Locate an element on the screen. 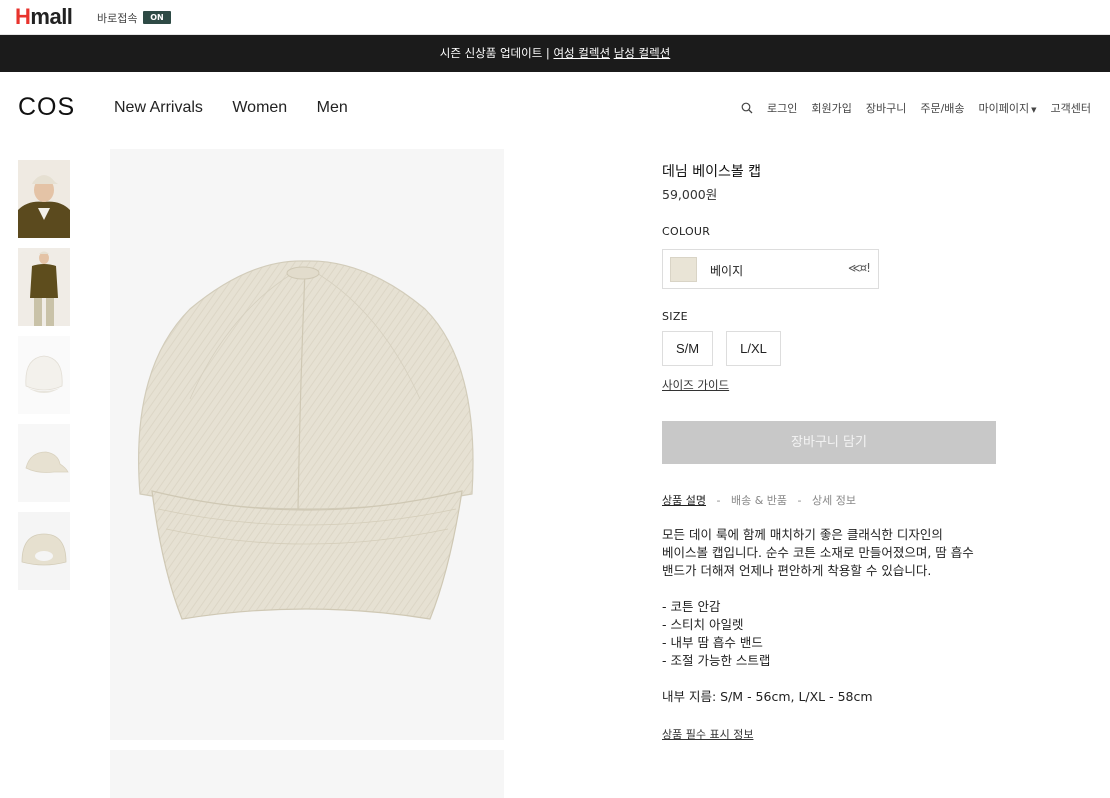 This screenshot has width=1110, height=798. colour-note: ≪¤! is located at coordinates (859, 268).